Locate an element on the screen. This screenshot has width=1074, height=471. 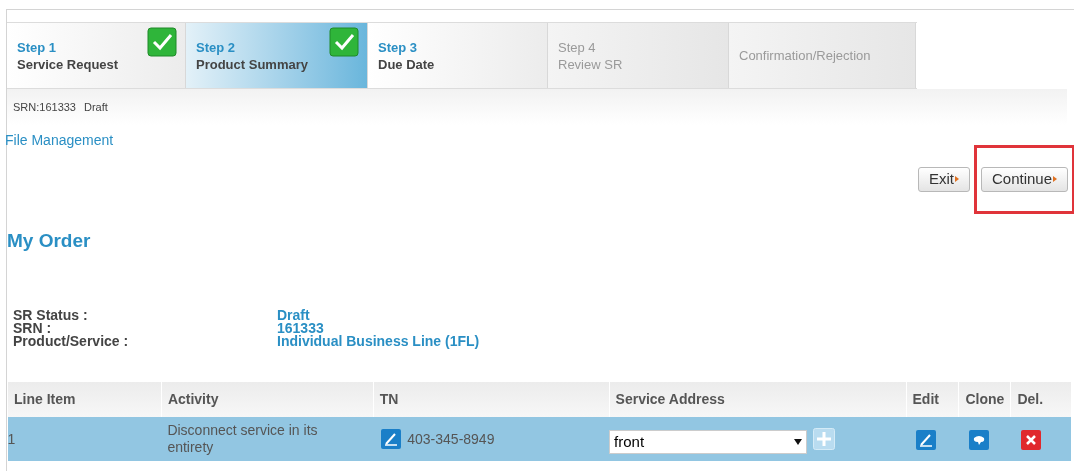
step-number: Step 3 is located at coordinates (397, 47).